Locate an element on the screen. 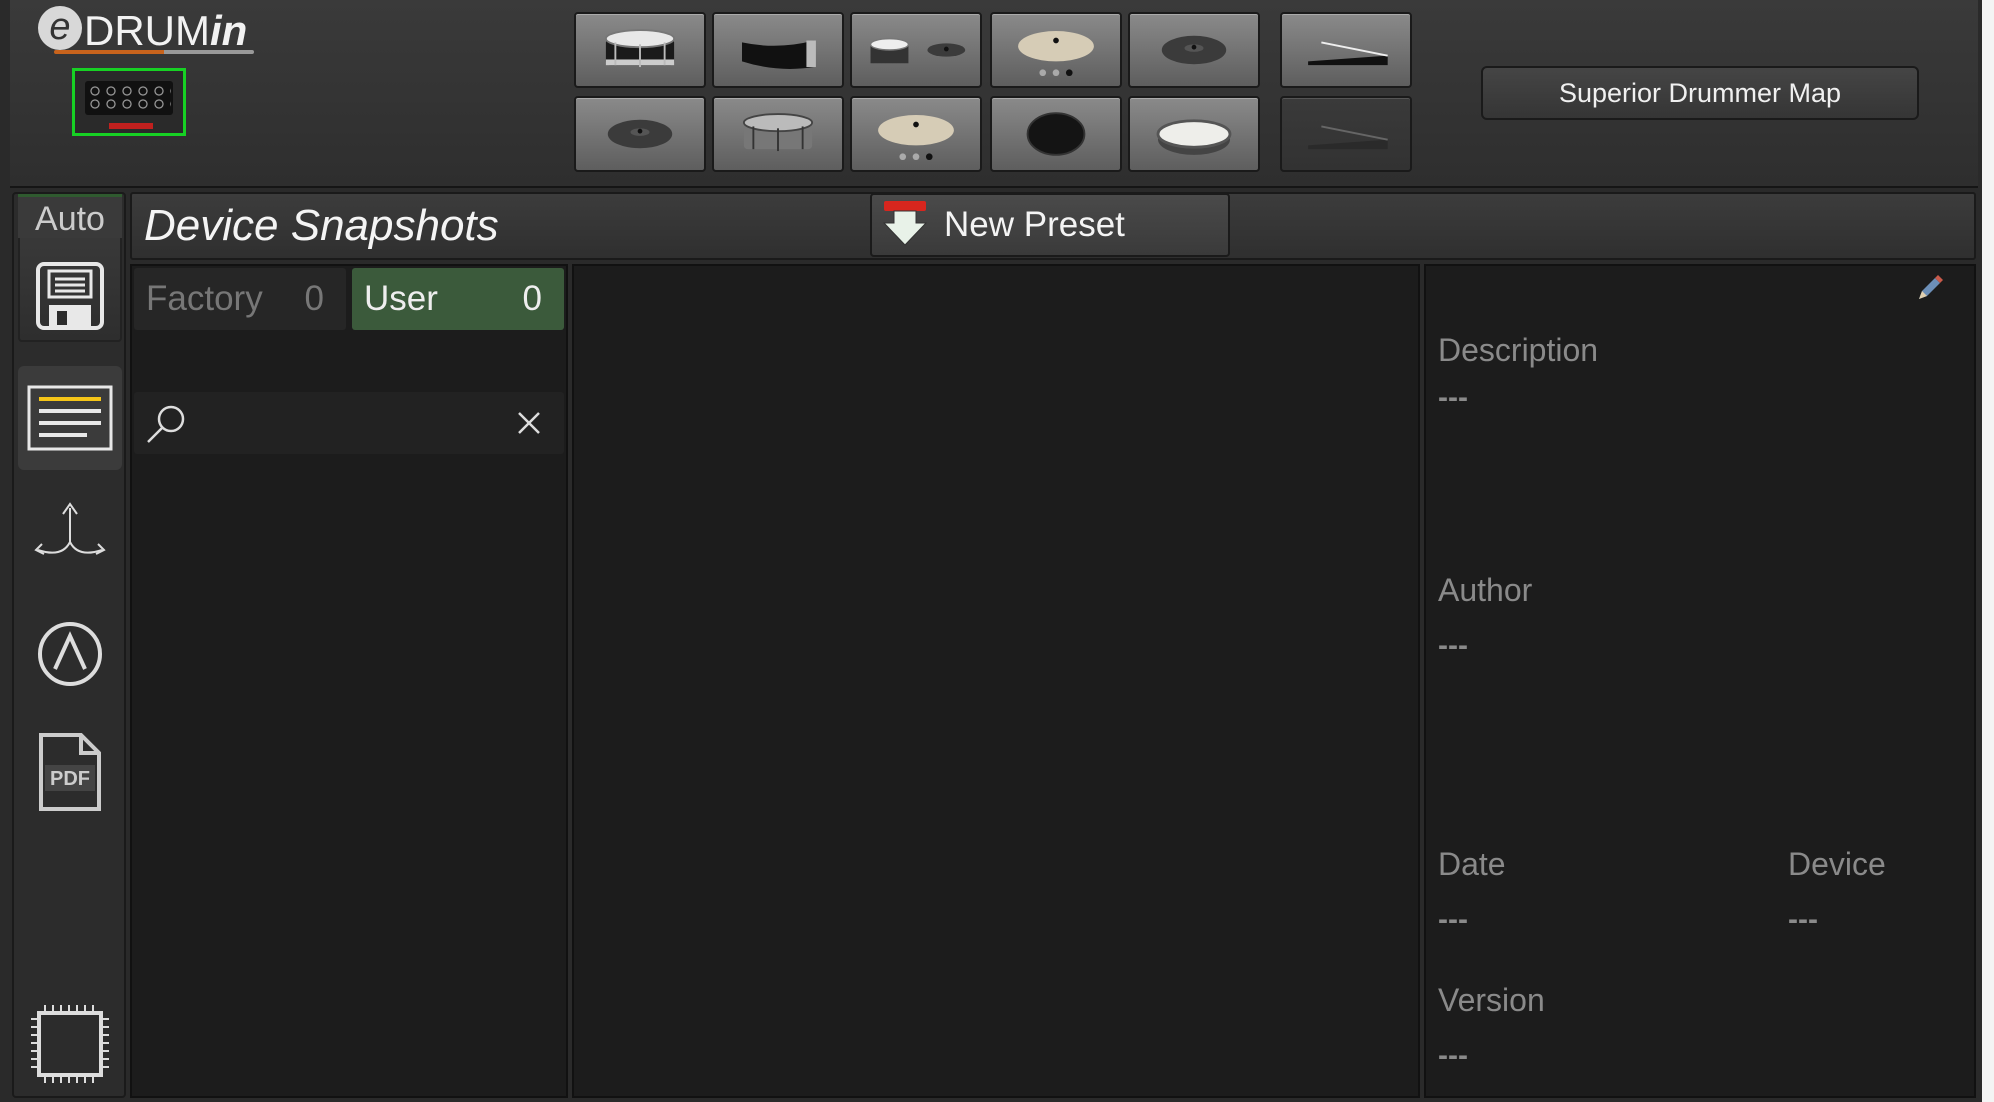  pad-hihat-pedal-button is located at coordinates (1346, 50).